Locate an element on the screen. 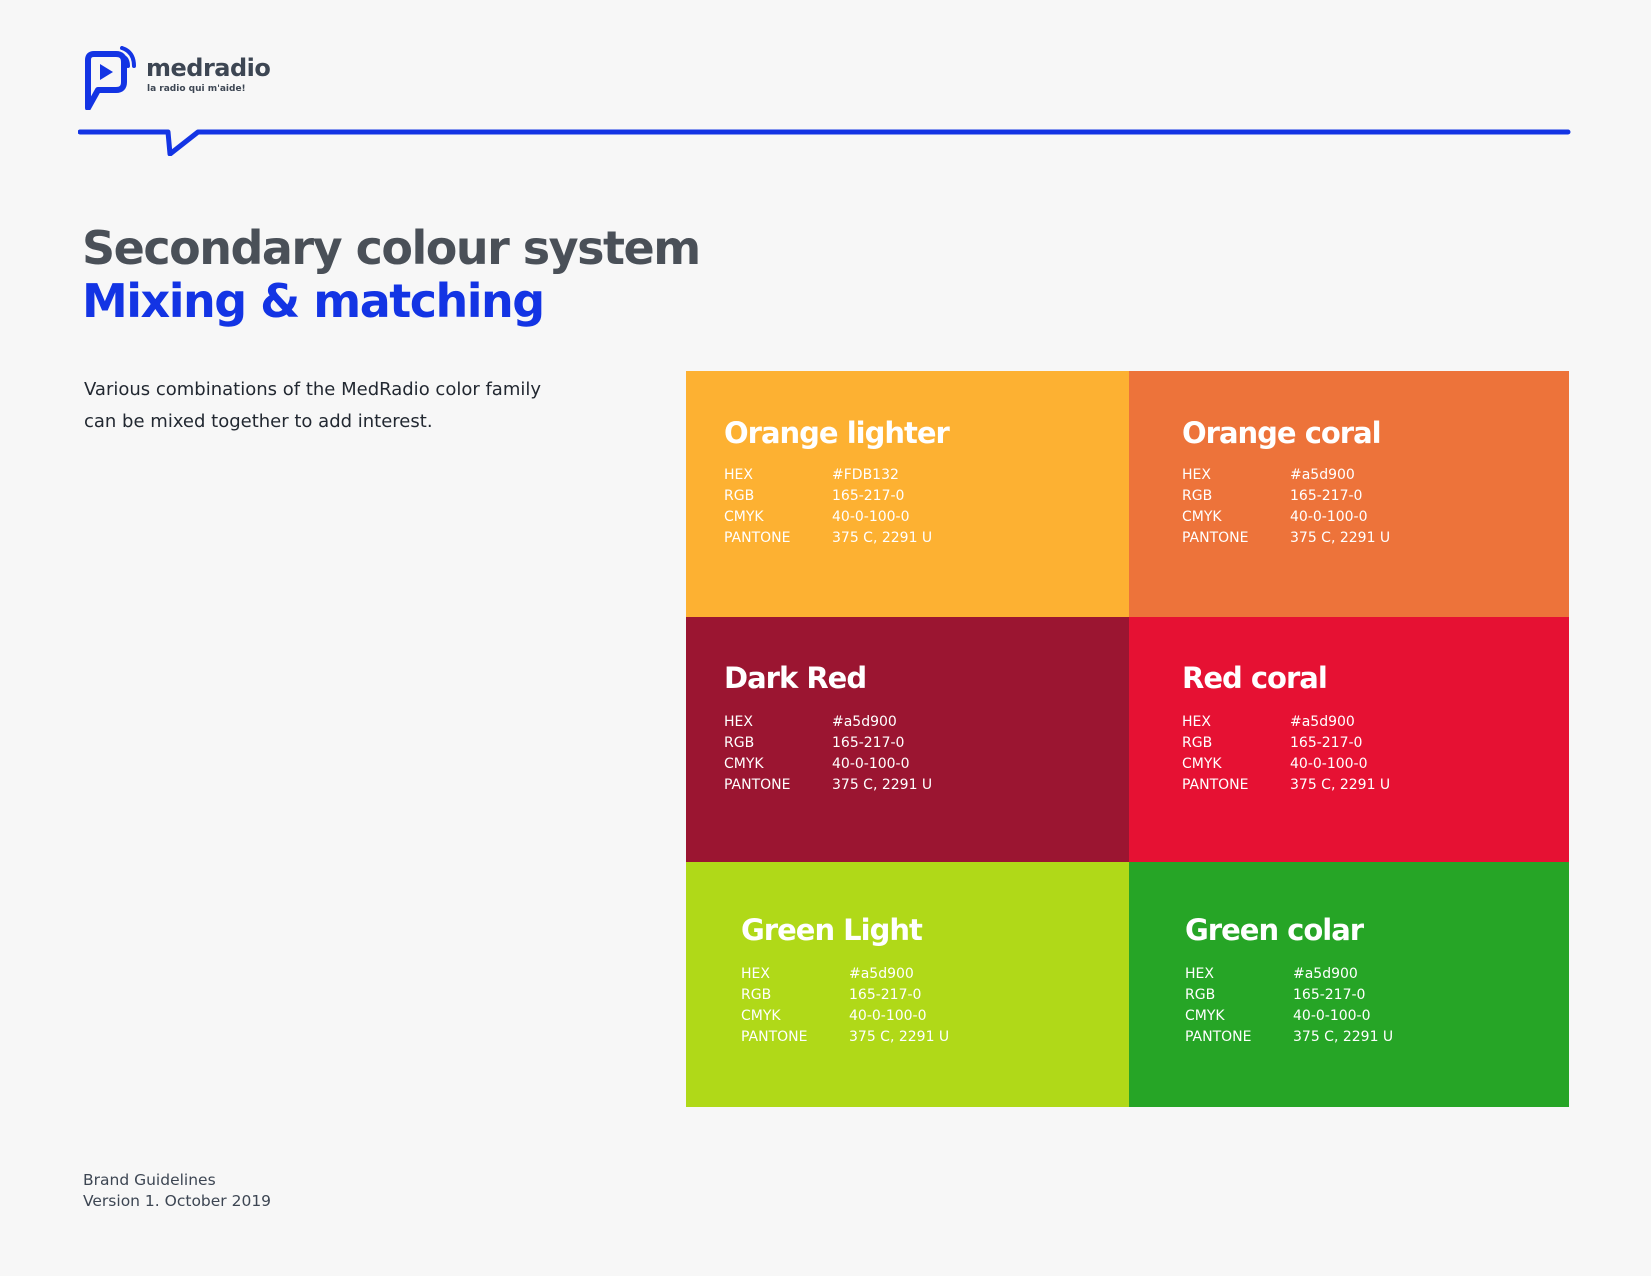 The height and width of the screenshot is (1276, 1651). footer-version: Version 1. October 2019 is located at coordinates (177, 1201).